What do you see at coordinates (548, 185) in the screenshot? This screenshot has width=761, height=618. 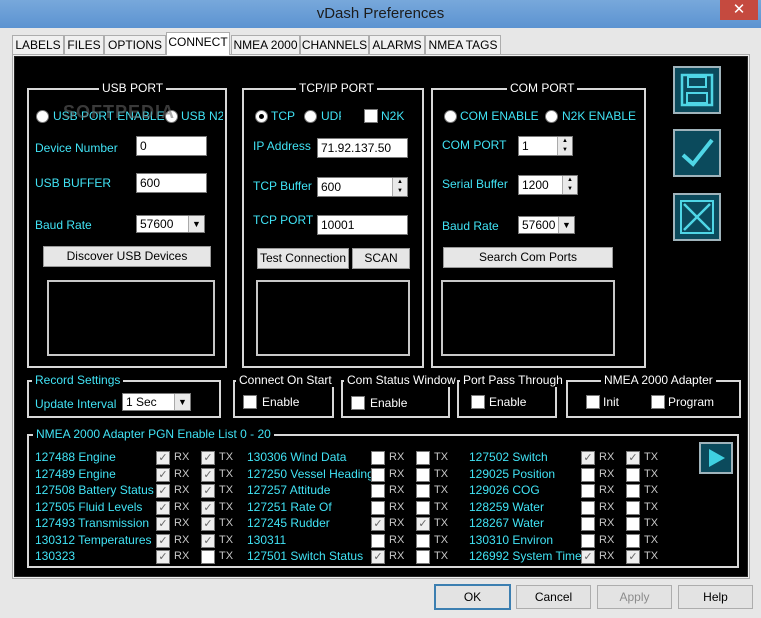 I see `serial-buffer-input: 1200 ▲ ▼` at bounding box center [548, 185].